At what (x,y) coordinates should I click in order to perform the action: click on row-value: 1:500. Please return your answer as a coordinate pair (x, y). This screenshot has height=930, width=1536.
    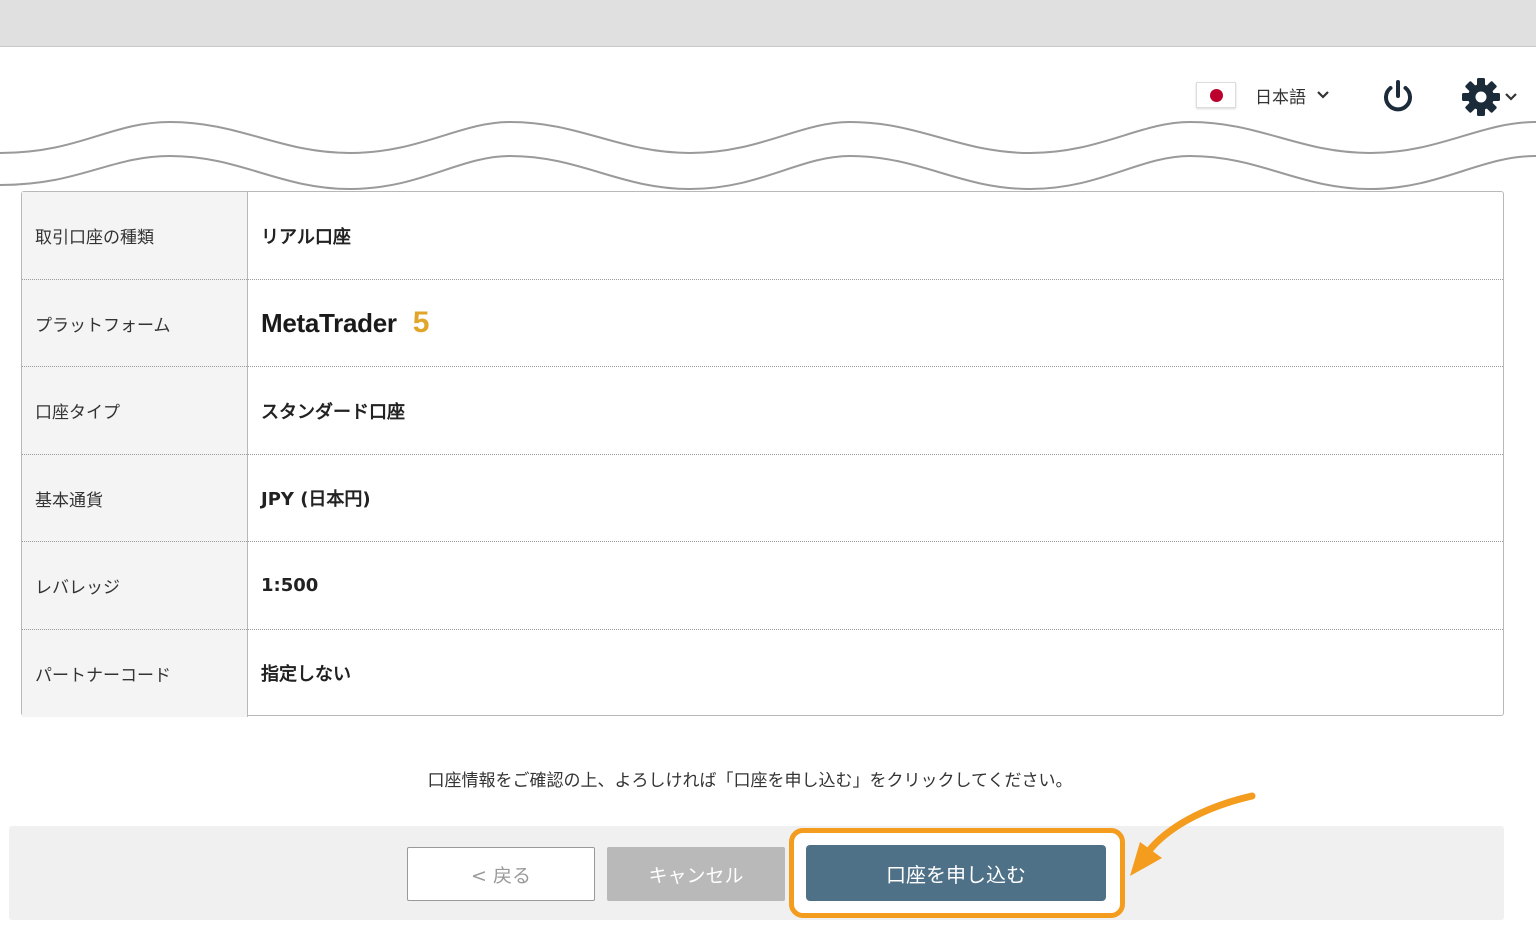
    Looking at the image, I should click on (290, 586).